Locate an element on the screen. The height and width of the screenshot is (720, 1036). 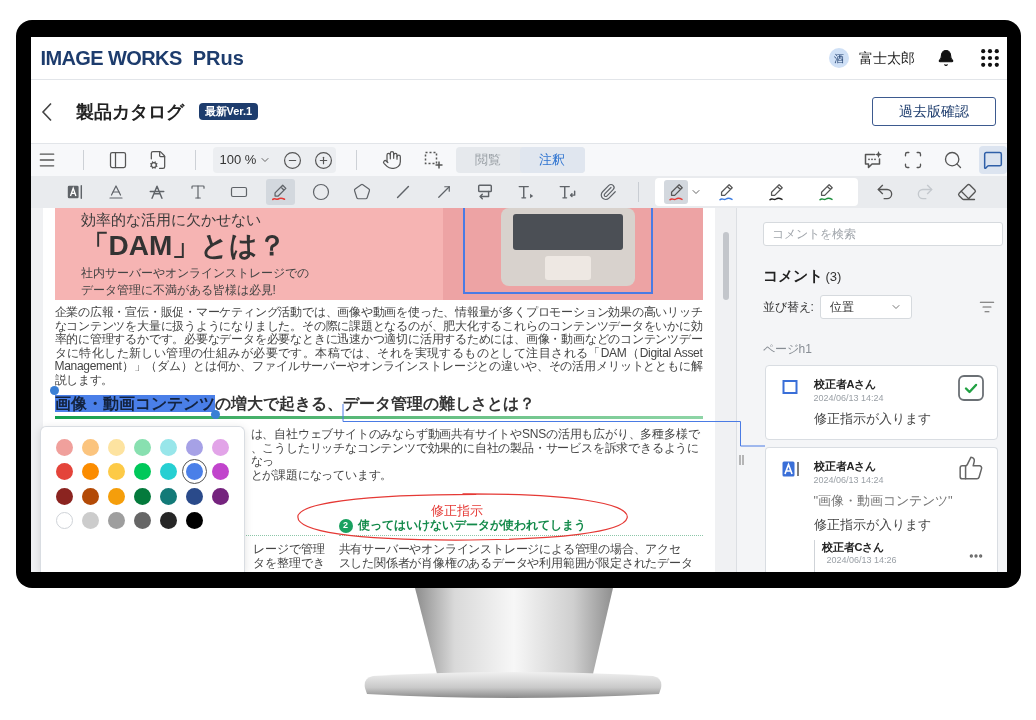
reply-date: 2024/06/13 14:26 is located at coordinates (861, 560).